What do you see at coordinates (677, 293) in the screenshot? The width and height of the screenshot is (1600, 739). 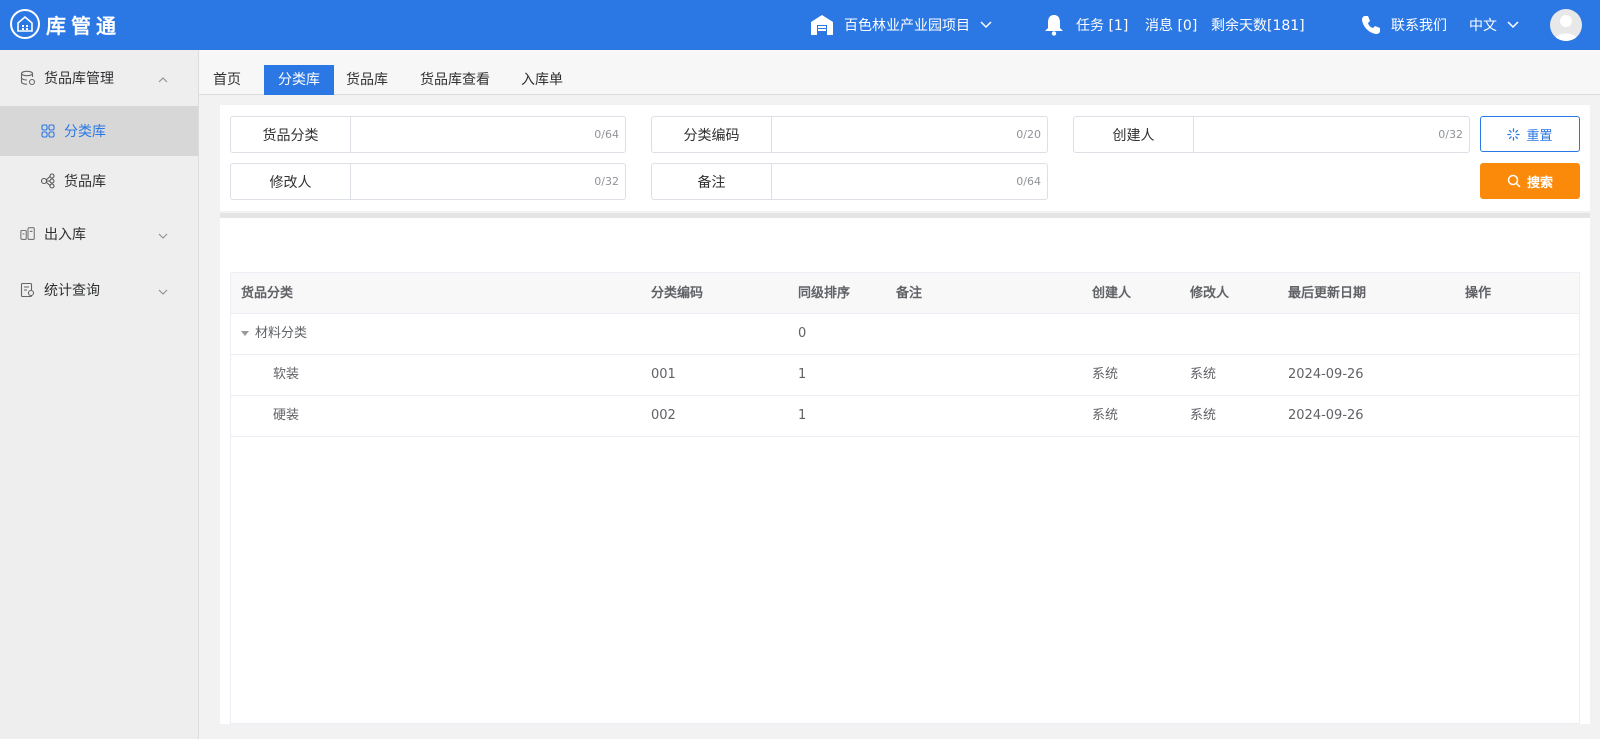 I see `col-category-code: 分类编码` at bounding box center [677, 293].